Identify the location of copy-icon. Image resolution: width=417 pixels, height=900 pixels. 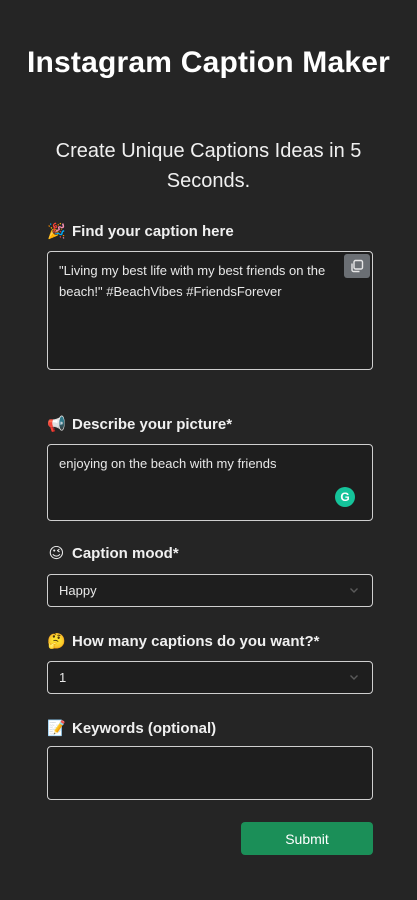
(357, 266).